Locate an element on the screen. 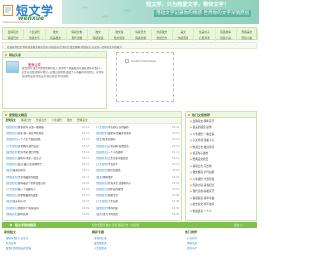 The height and width of the screenshot is (260, 320). list-item: [爱情短文]我们的爱情 03-10 is located at coordinates (139, 170).